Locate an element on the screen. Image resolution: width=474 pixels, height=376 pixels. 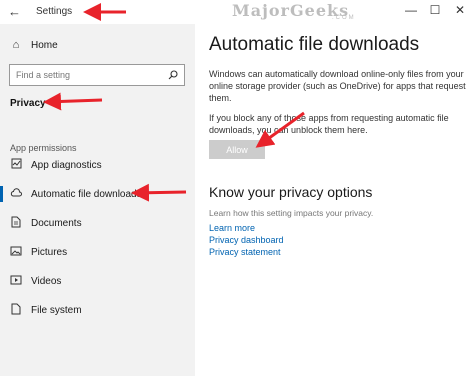
sidebar-item-automatic-file-downloads: Automatic file downloads is located at coordinates (97, 194).